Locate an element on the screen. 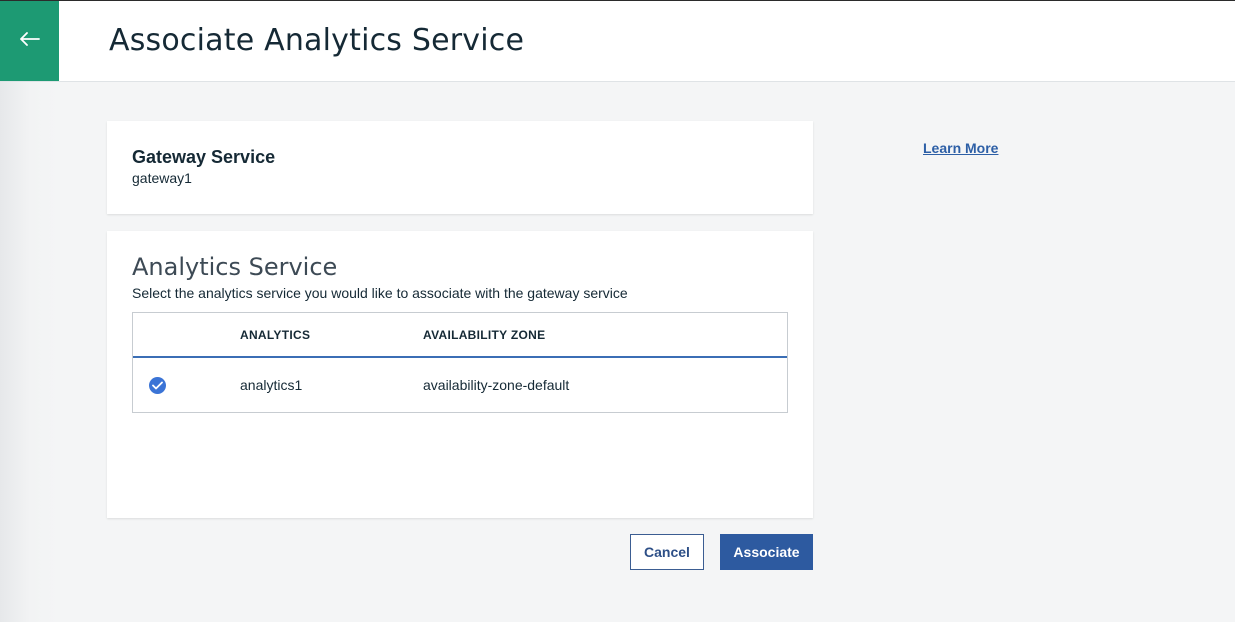 The height and width of the screenshot is (622, 1235). cell-availability-zone: availability-zone-default is located at coordinates (496, 385).